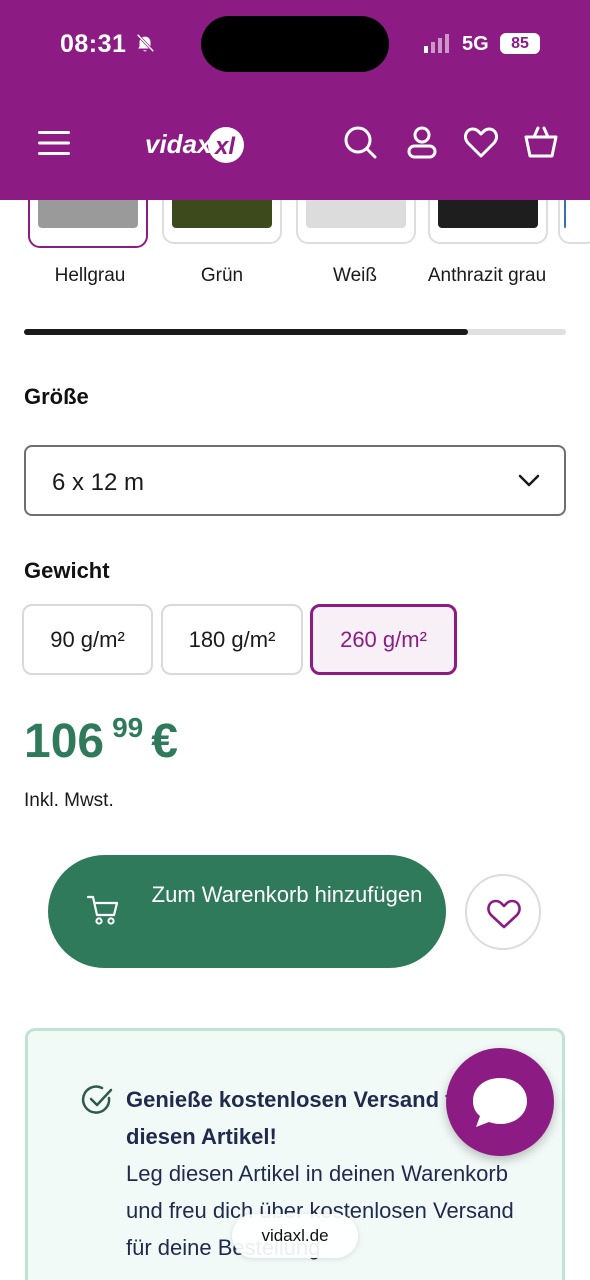  Describe the element at coordinates (93, 44) in the screenshot. I see `status-time: 08:31` at that location.